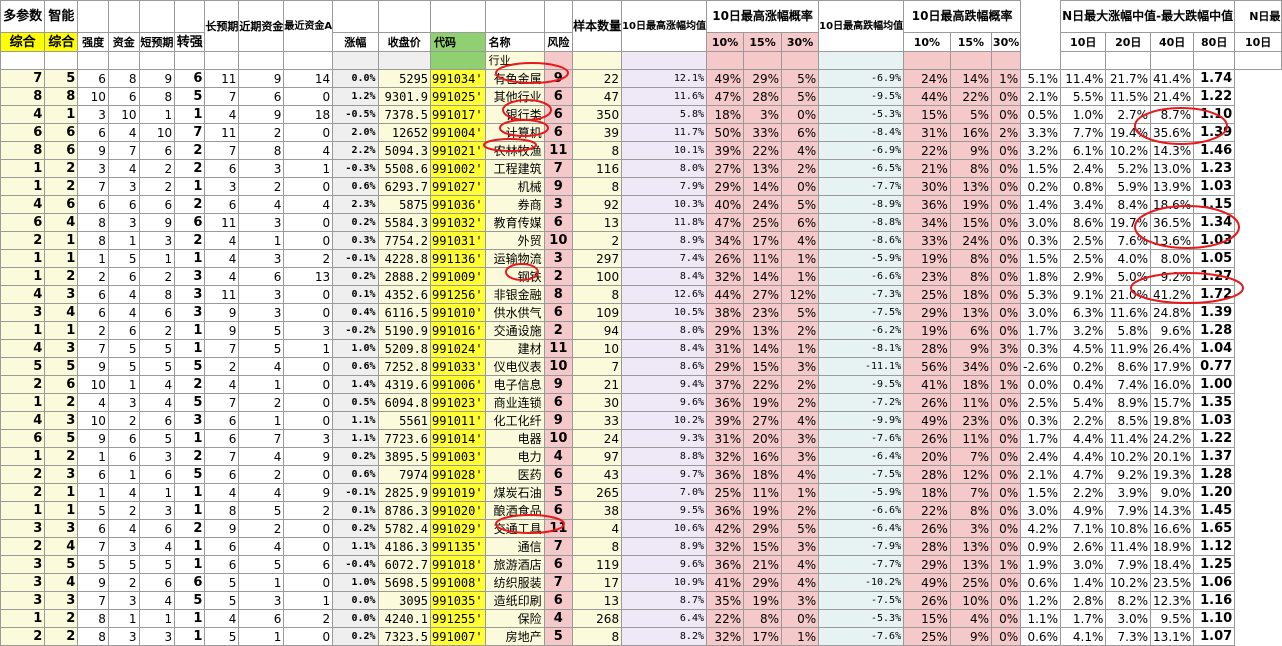 The width and height of the screenshot is (1282, 646). I want to click on cell-m20: 1.0%, so click(1083, 114).